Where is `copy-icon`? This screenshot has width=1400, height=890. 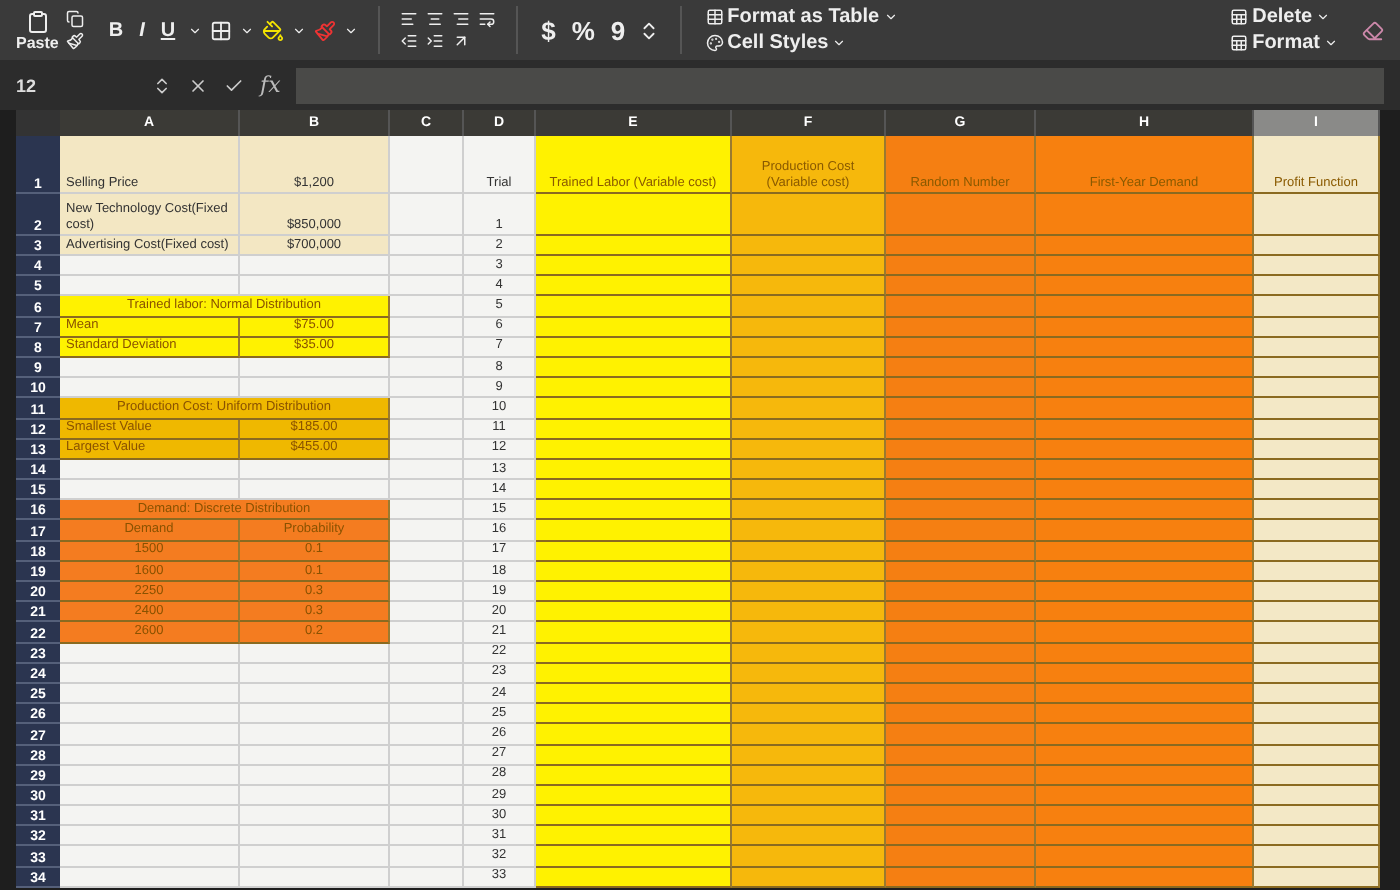 copy-icon is located at coordinates (75, 19).